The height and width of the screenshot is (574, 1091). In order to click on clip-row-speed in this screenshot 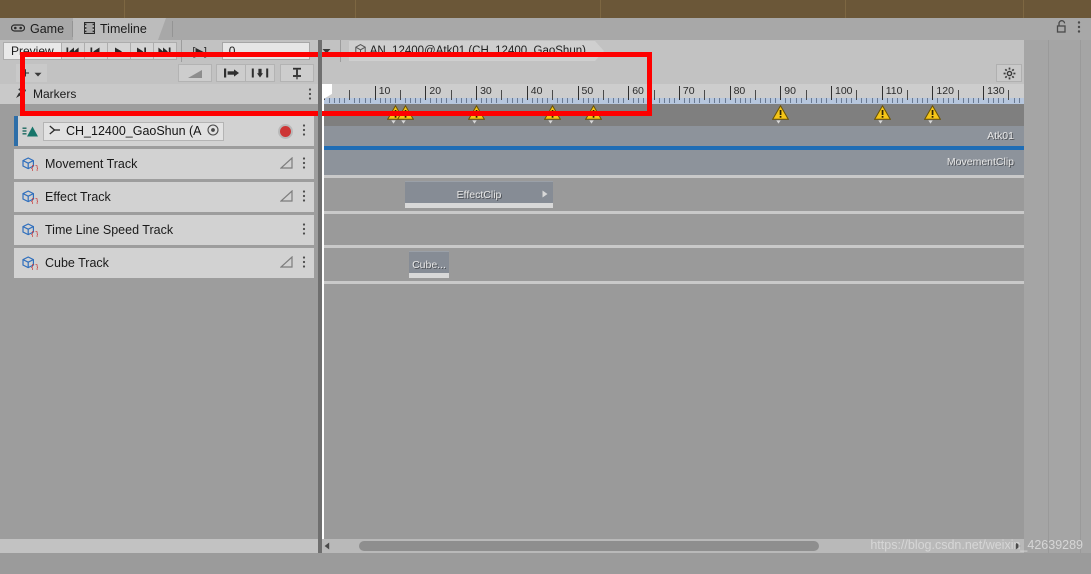, I will do `click(672, 229)`.